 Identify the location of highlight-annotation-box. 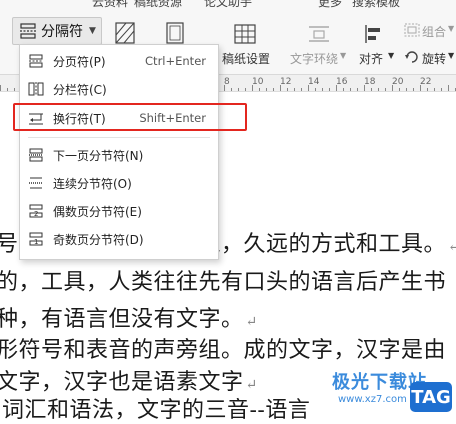
(130, 117).